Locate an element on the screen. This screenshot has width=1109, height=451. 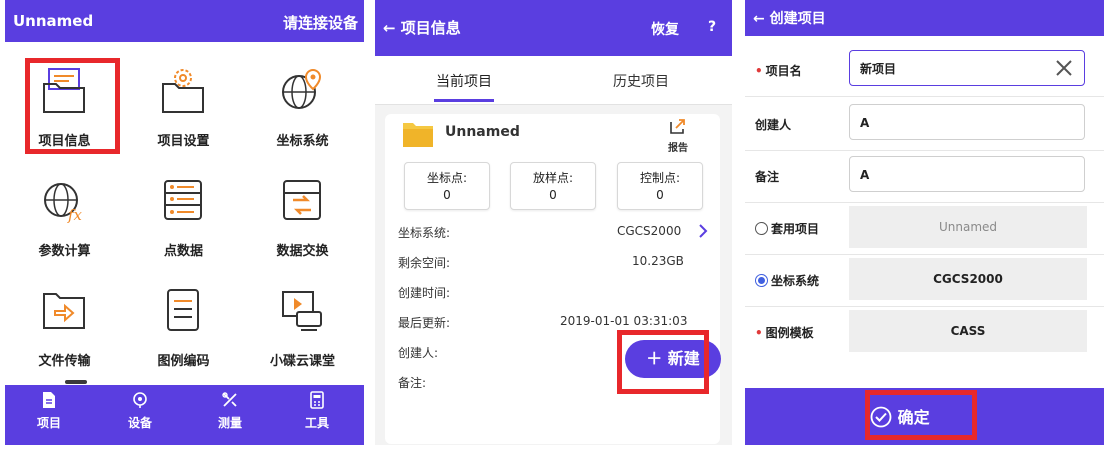
nav-survey: 测量 is located at coordinates (230, 411).